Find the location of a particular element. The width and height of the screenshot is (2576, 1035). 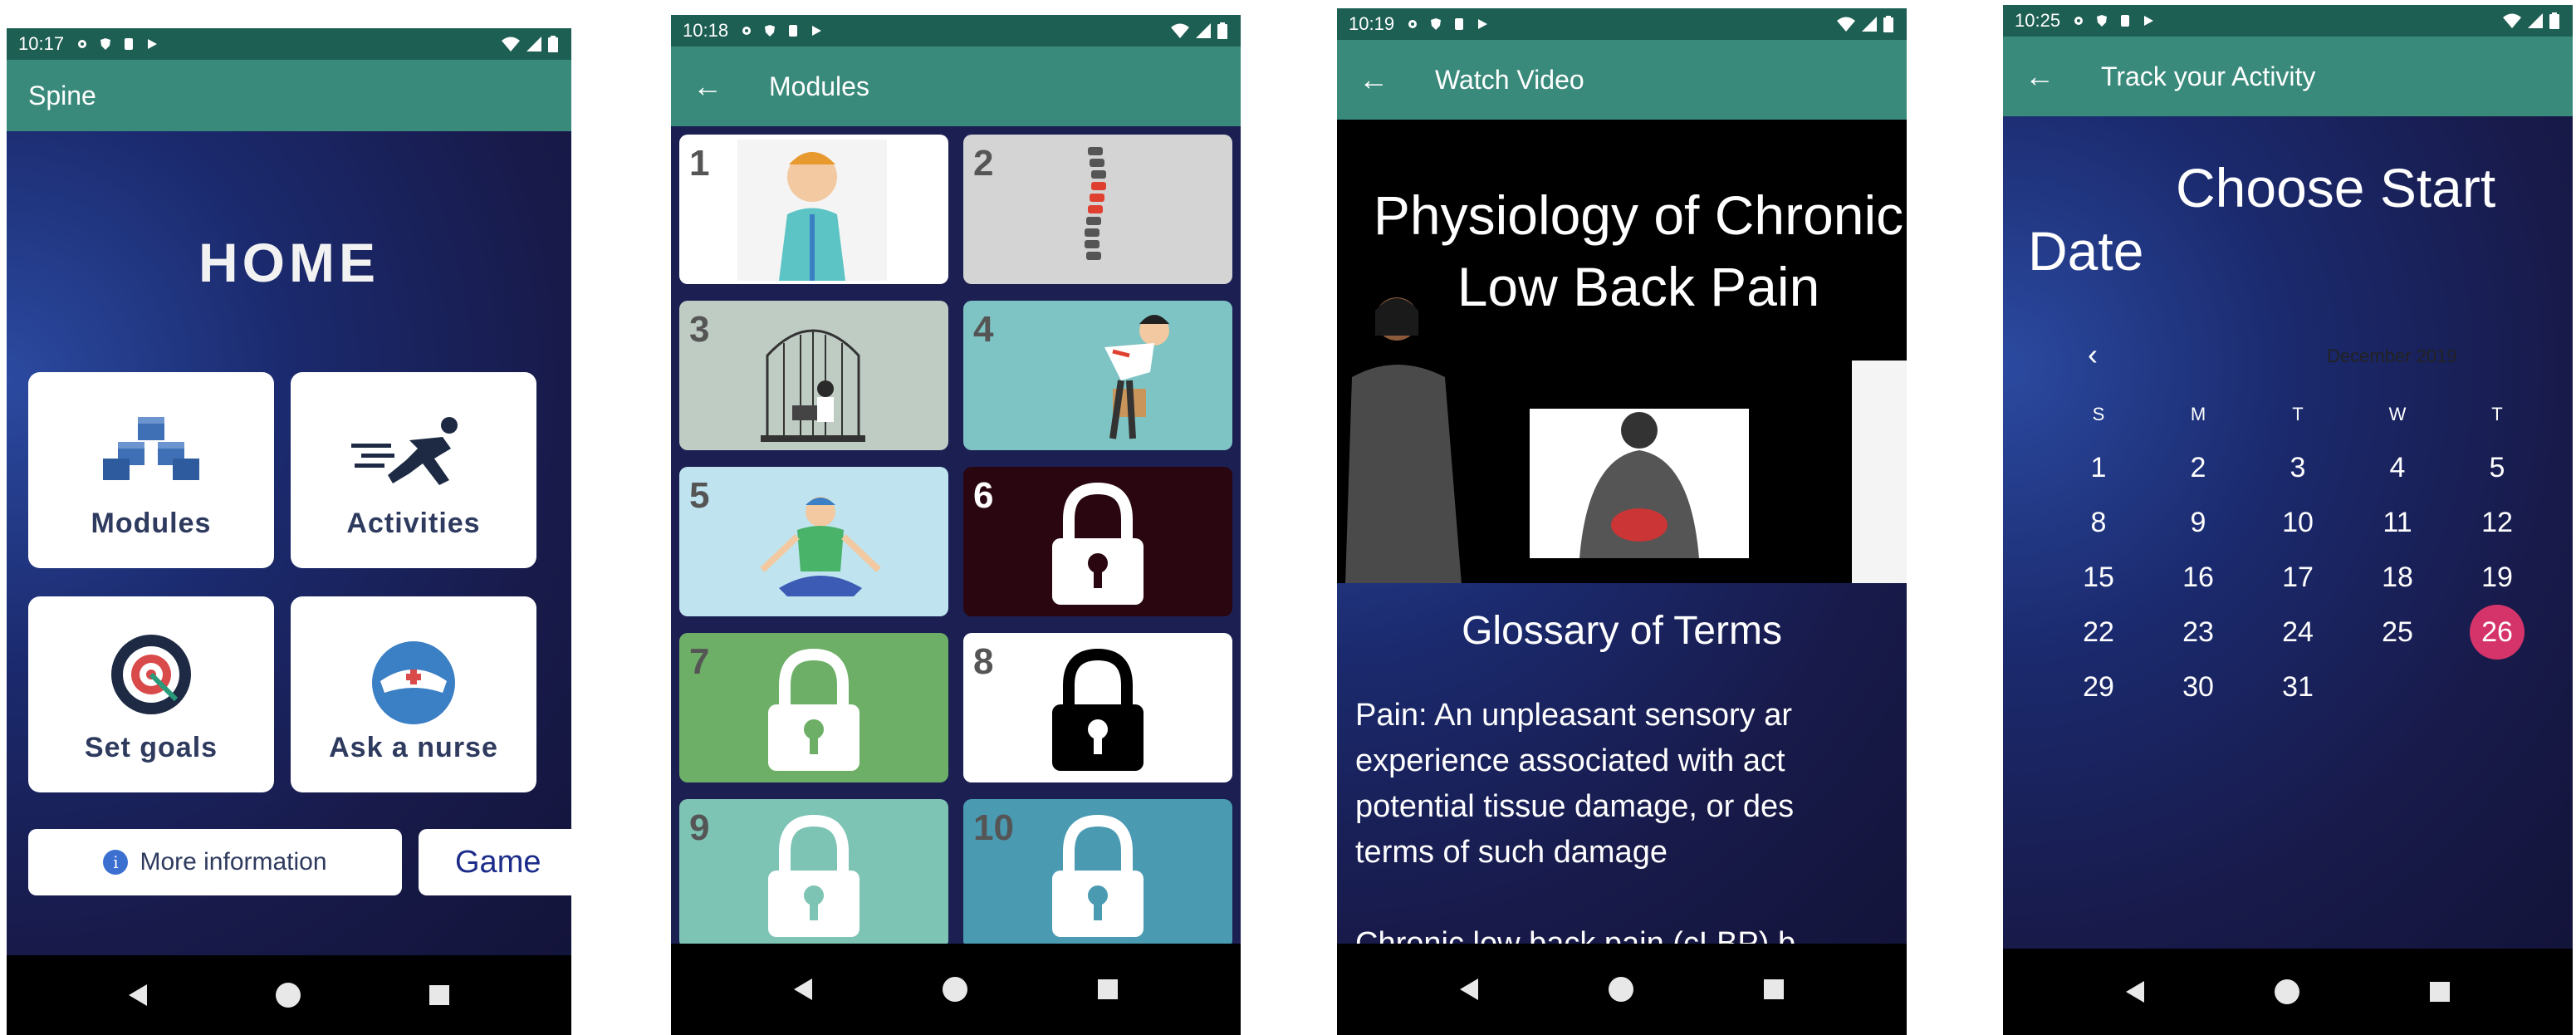

module-tile-9: 9 is located at coordinates (814, 874).